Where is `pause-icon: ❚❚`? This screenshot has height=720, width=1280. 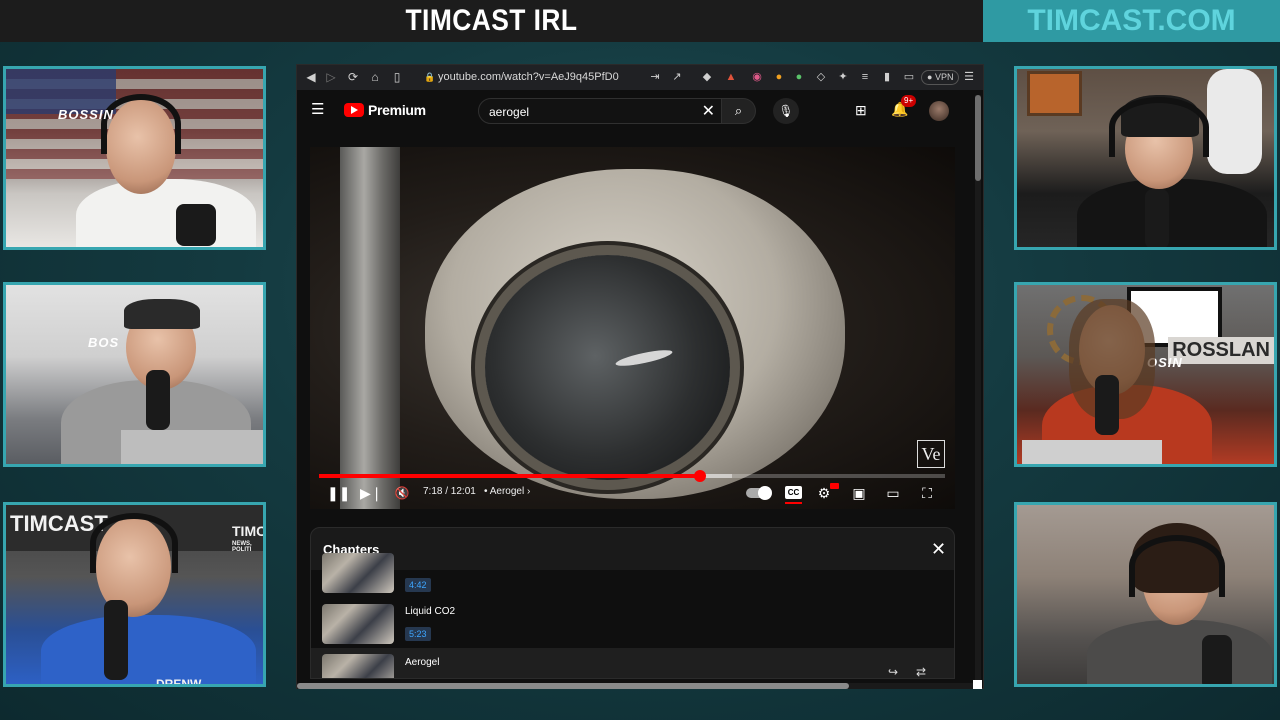
pause-icon: ❚❚ is located at coordinates (338, 493).